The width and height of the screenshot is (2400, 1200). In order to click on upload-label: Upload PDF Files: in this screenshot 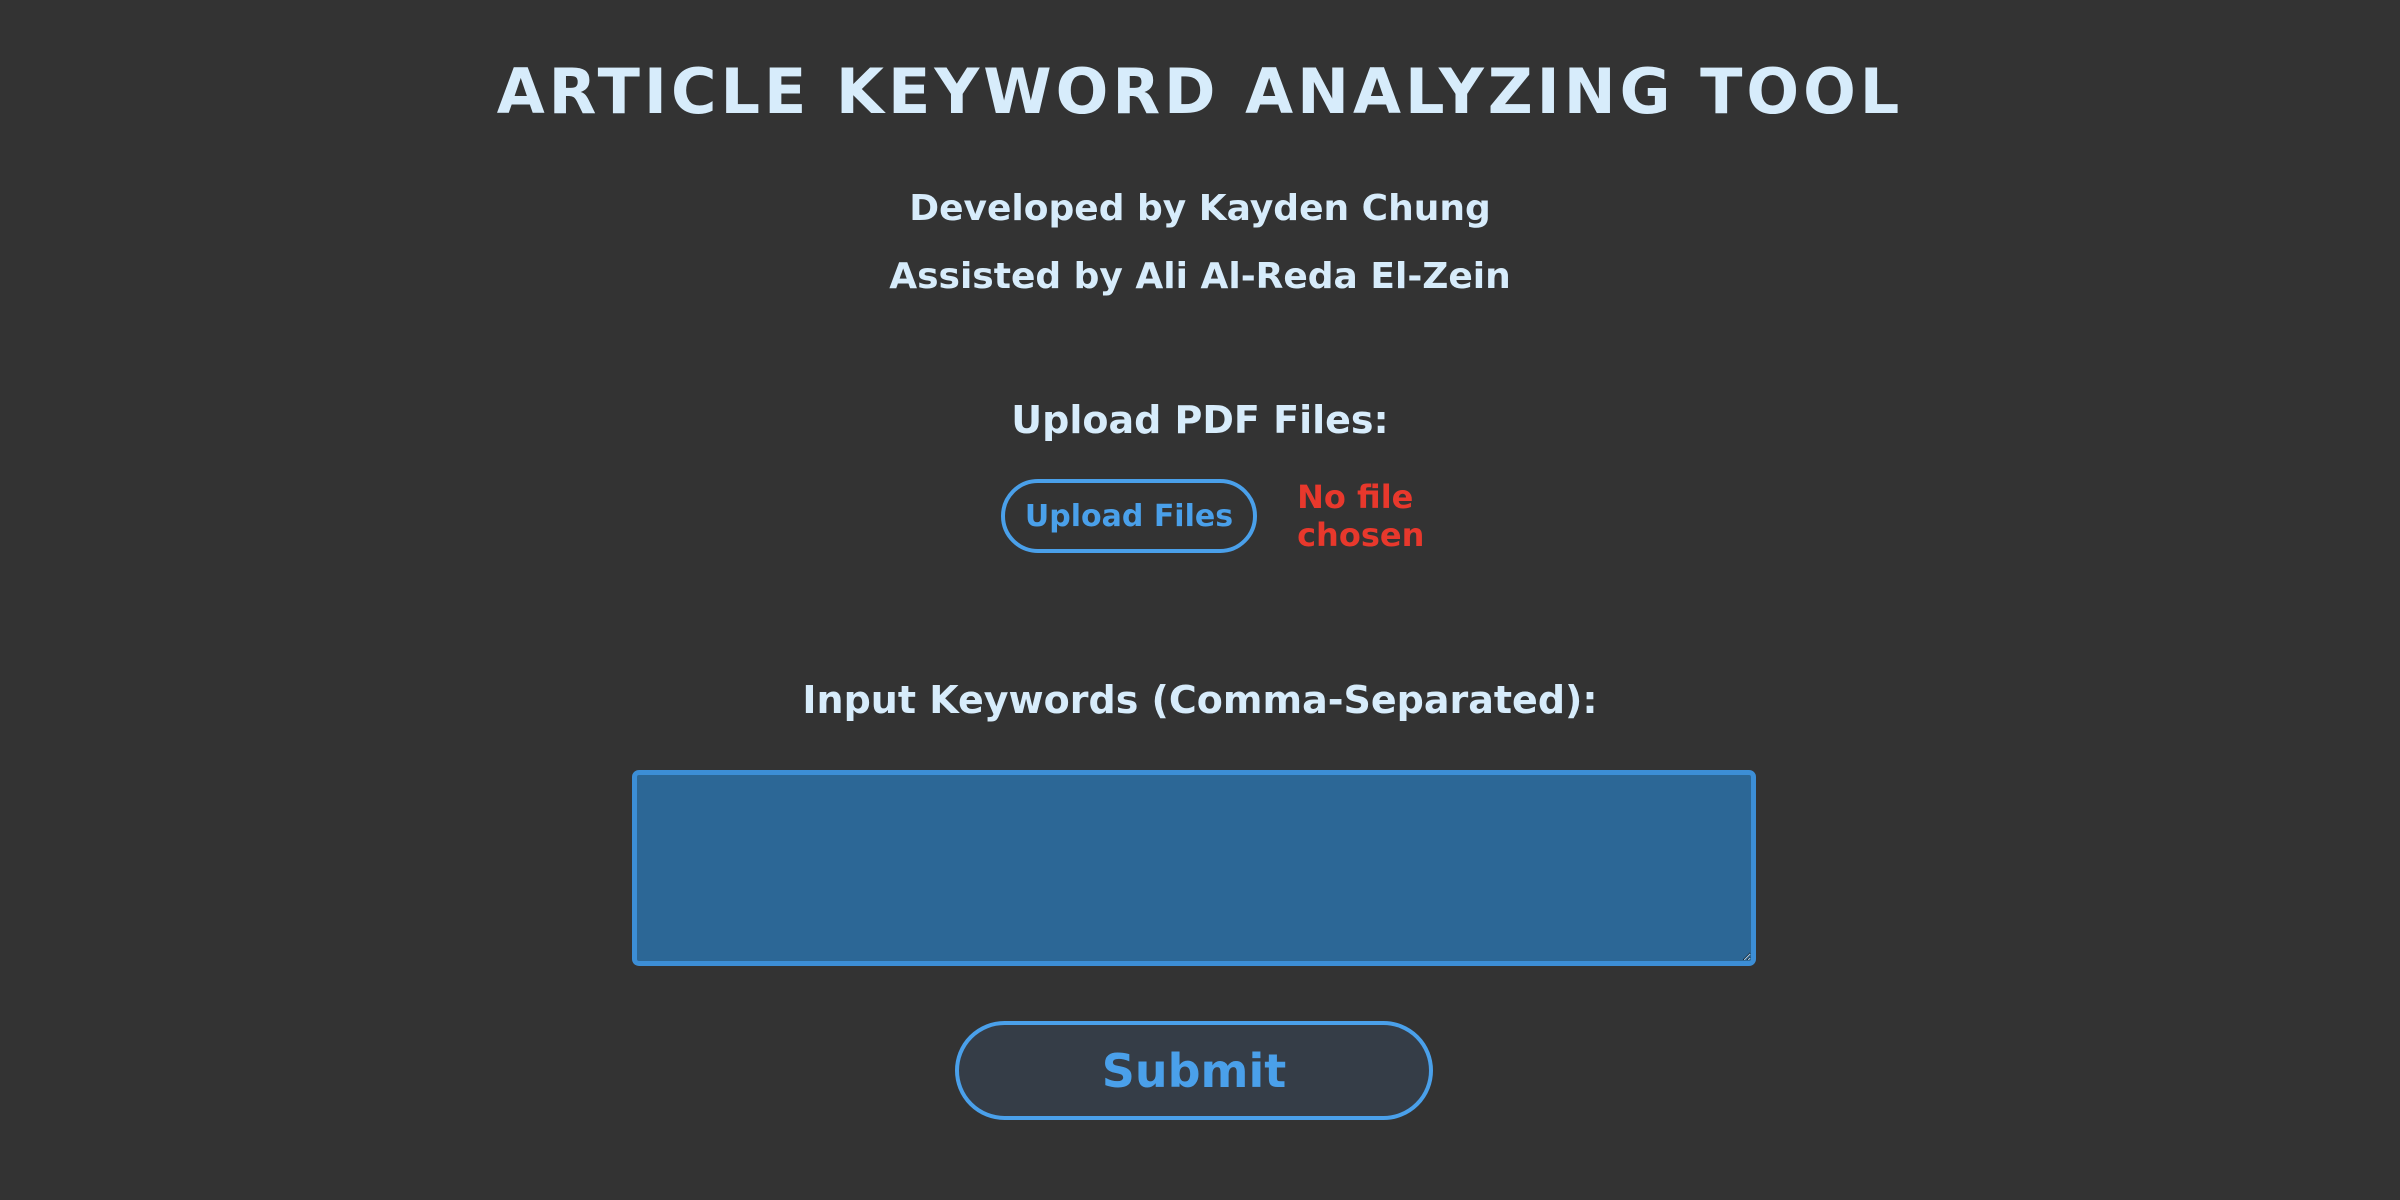, I will do `click(1200, 420)`.